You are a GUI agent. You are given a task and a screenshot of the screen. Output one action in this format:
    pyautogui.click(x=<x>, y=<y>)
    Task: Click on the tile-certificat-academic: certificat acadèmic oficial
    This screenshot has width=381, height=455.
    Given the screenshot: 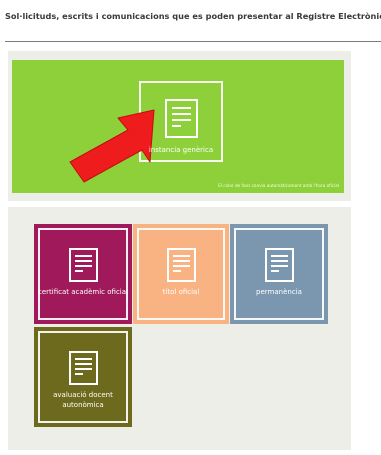 What is the action you would take?
    pyautogui.click(x=83, y=274)
    